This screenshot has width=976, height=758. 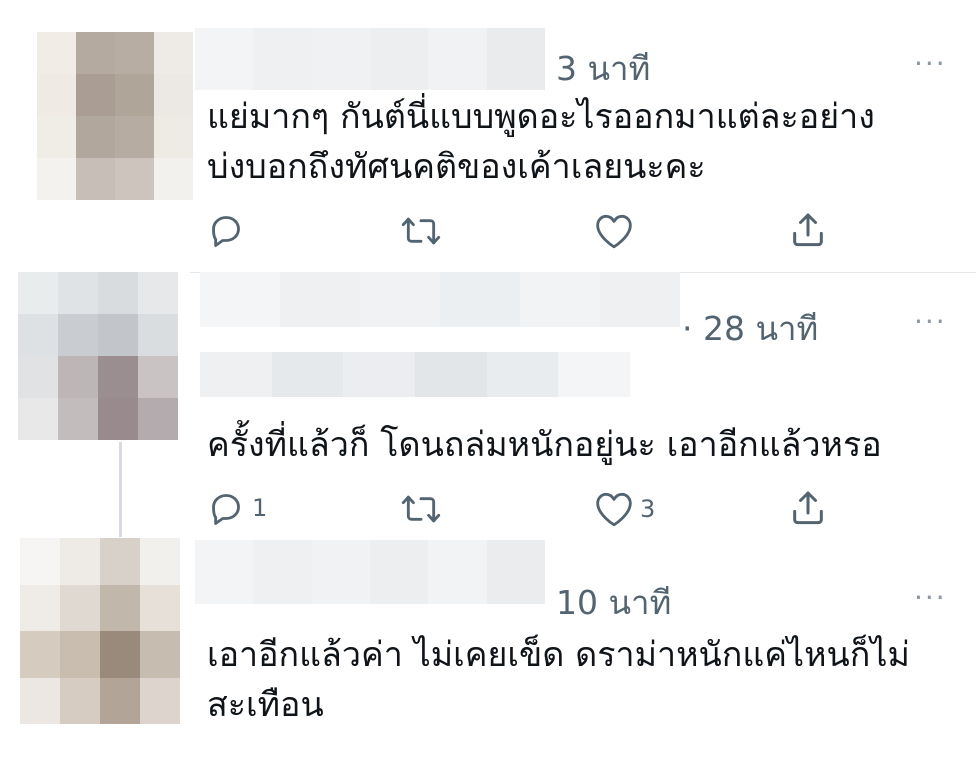 I want to click on timestamp: · 28 นาที, so click(x=750, y=328).